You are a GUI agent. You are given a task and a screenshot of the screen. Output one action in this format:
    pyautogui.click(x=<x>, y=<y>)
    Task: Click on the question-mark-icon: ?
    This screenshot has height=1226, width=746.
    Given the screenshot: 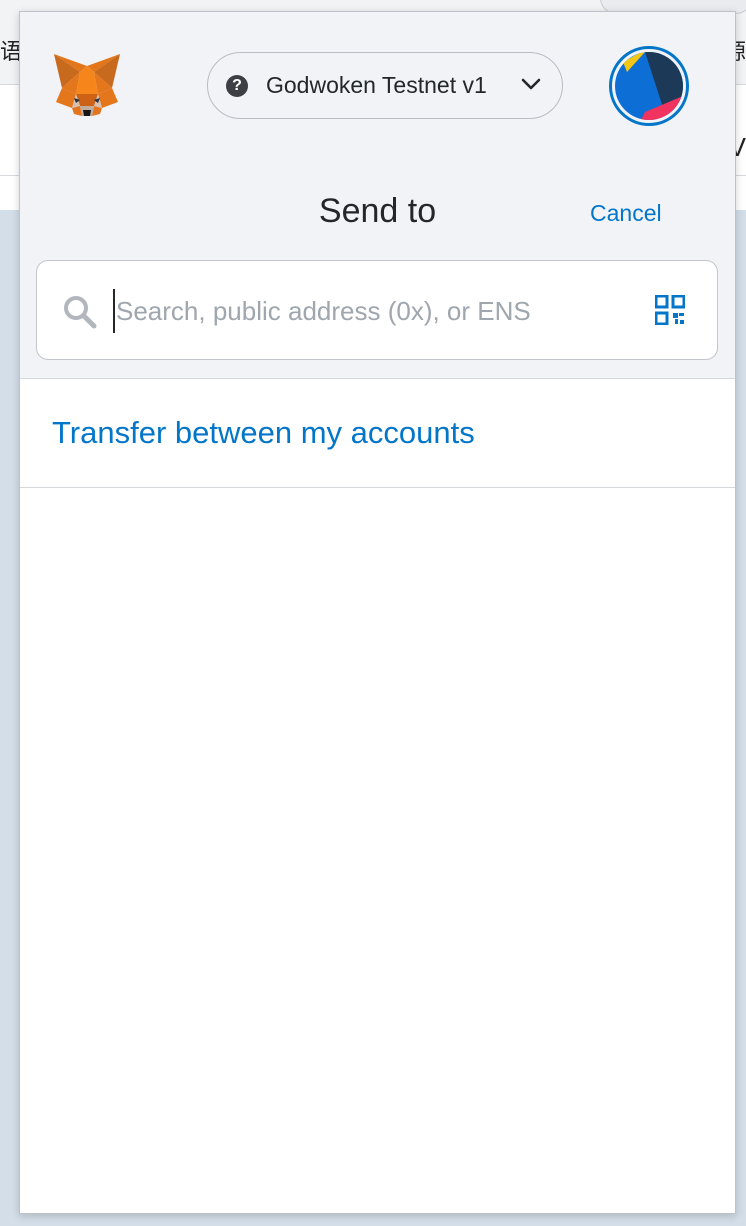 What is the action you would take?
    pyautogui.click(x=237, y=86)
    